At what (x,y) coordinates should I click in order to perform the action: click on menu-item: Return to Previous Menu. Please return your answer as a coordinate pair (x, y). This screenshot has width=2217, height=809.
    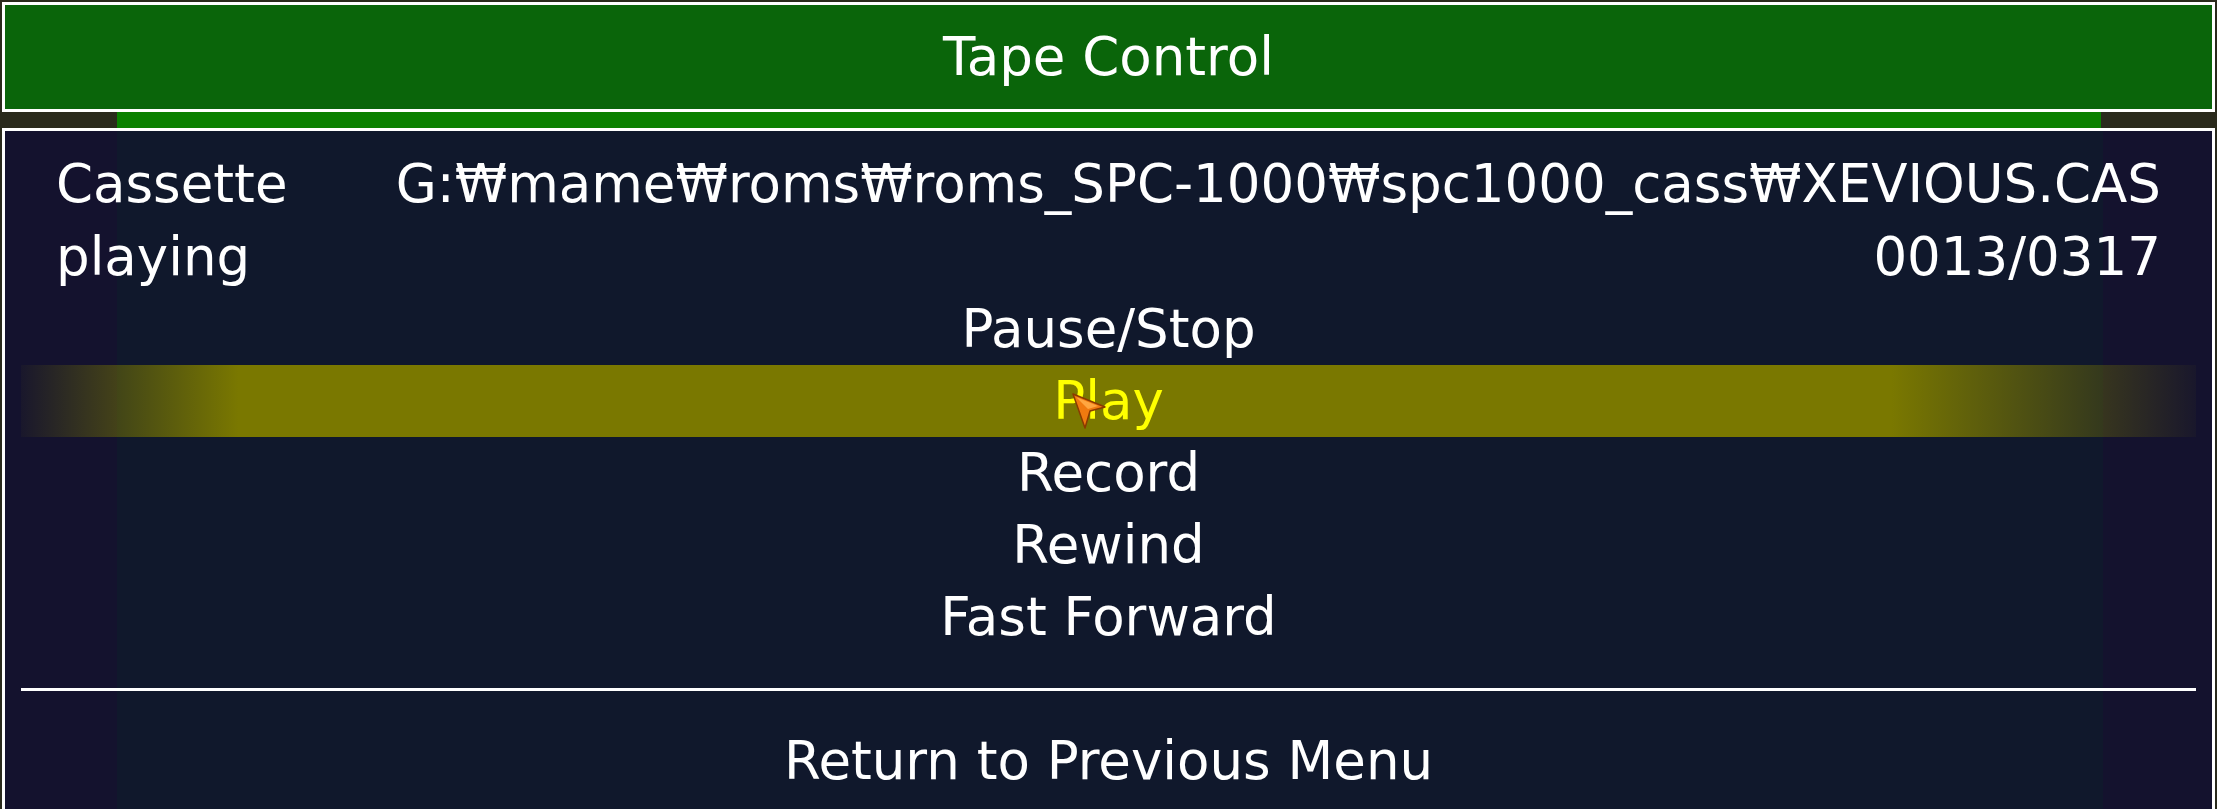
    Looking at the image, I should click on (1108, 761).